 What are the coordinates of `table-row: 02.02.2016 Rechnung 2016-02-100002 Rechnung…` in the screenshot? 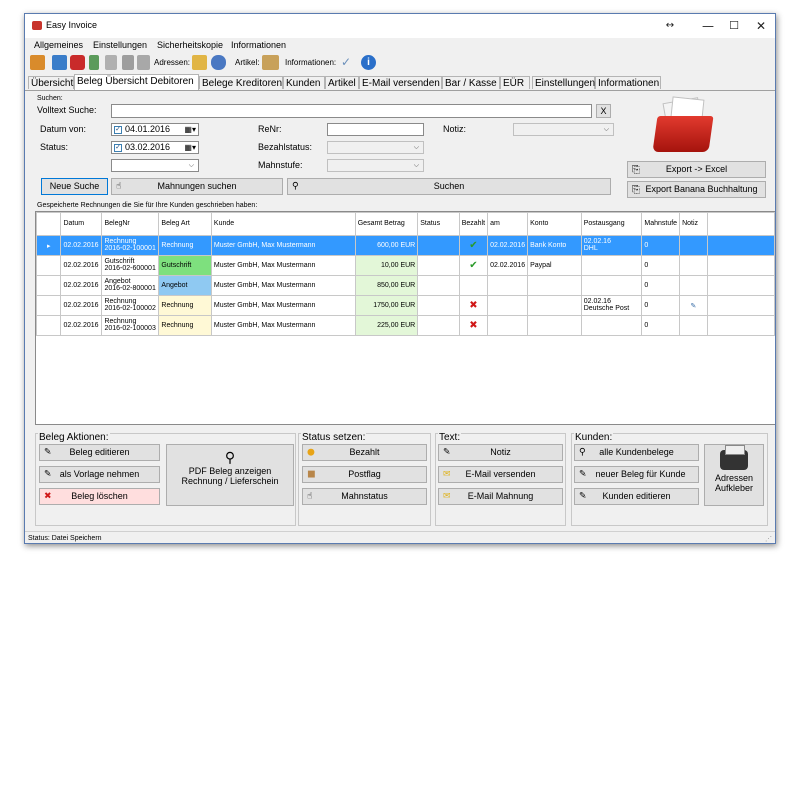 It's located at (405, 305).